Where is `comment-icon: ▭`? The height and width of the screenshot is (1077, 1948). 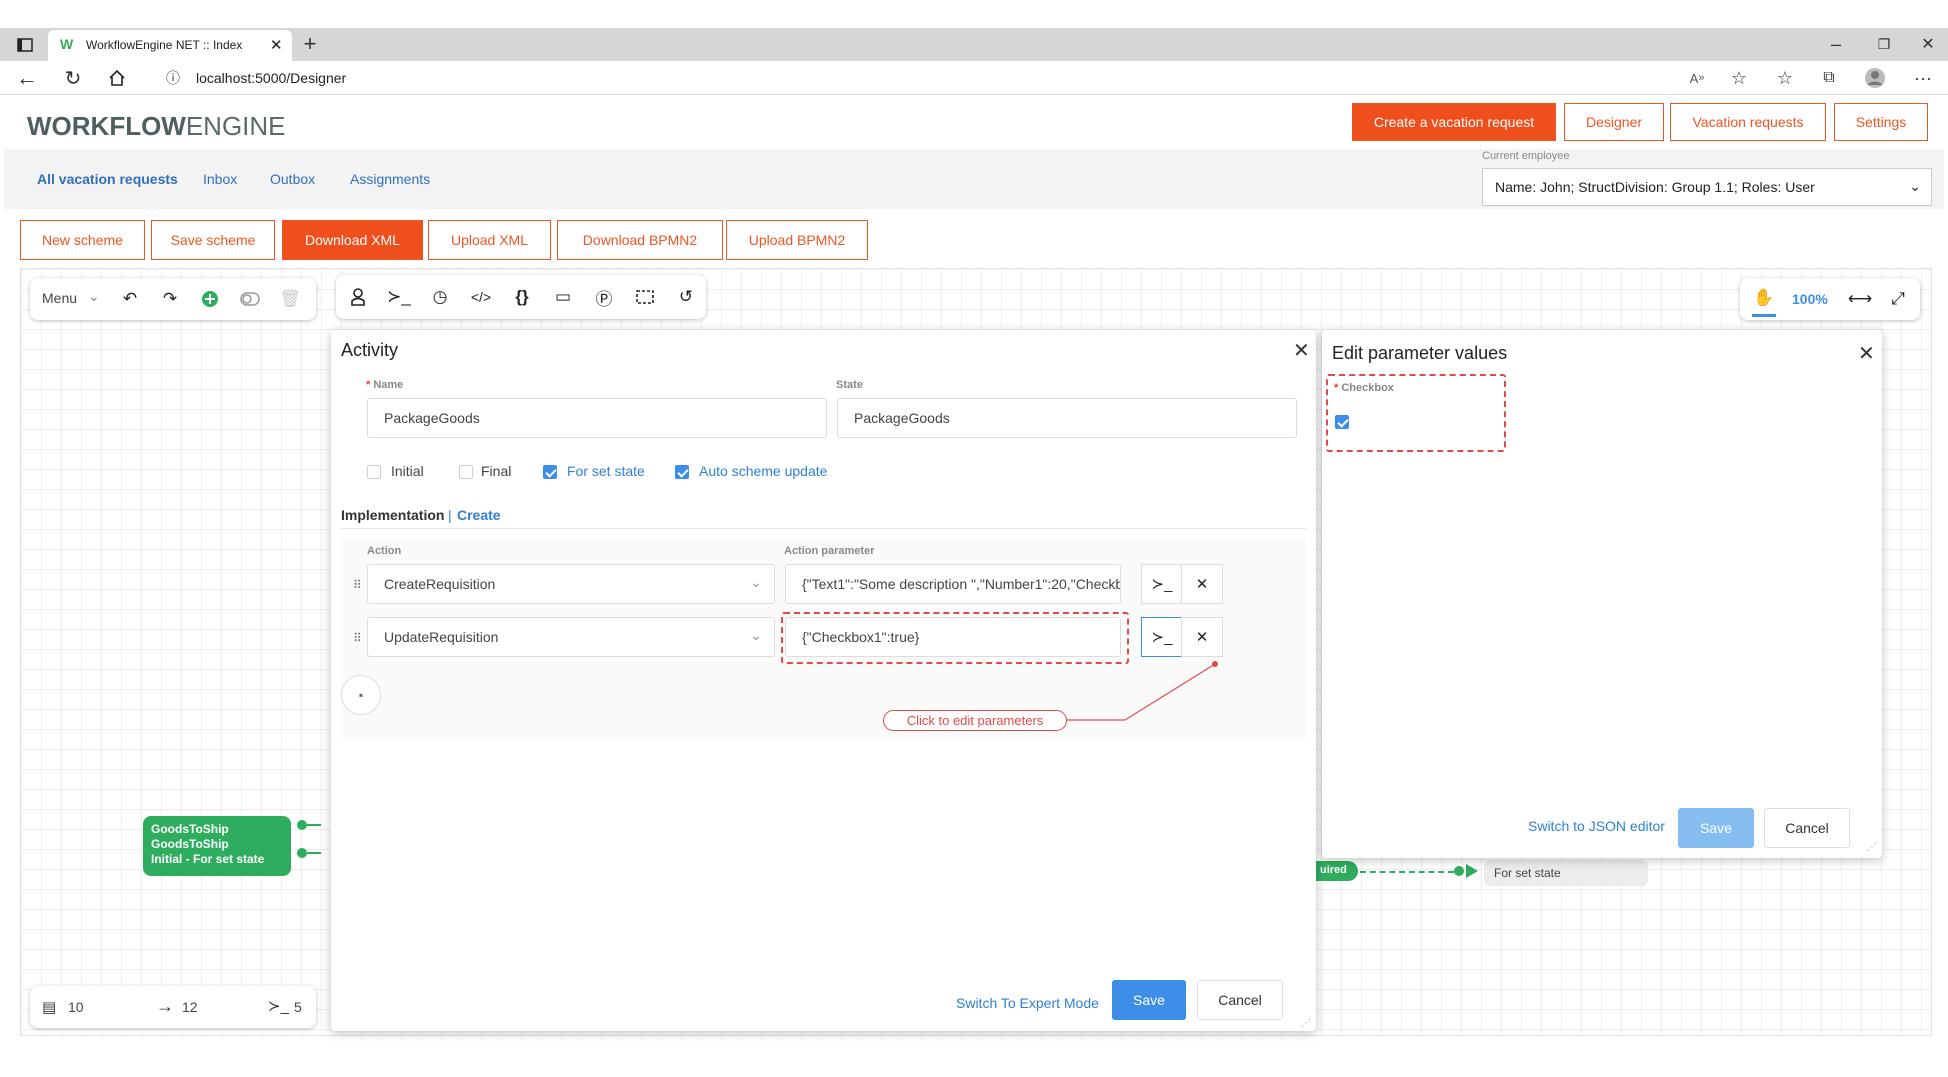 comment-icon: ▭ is located at coordinates (563, 297).